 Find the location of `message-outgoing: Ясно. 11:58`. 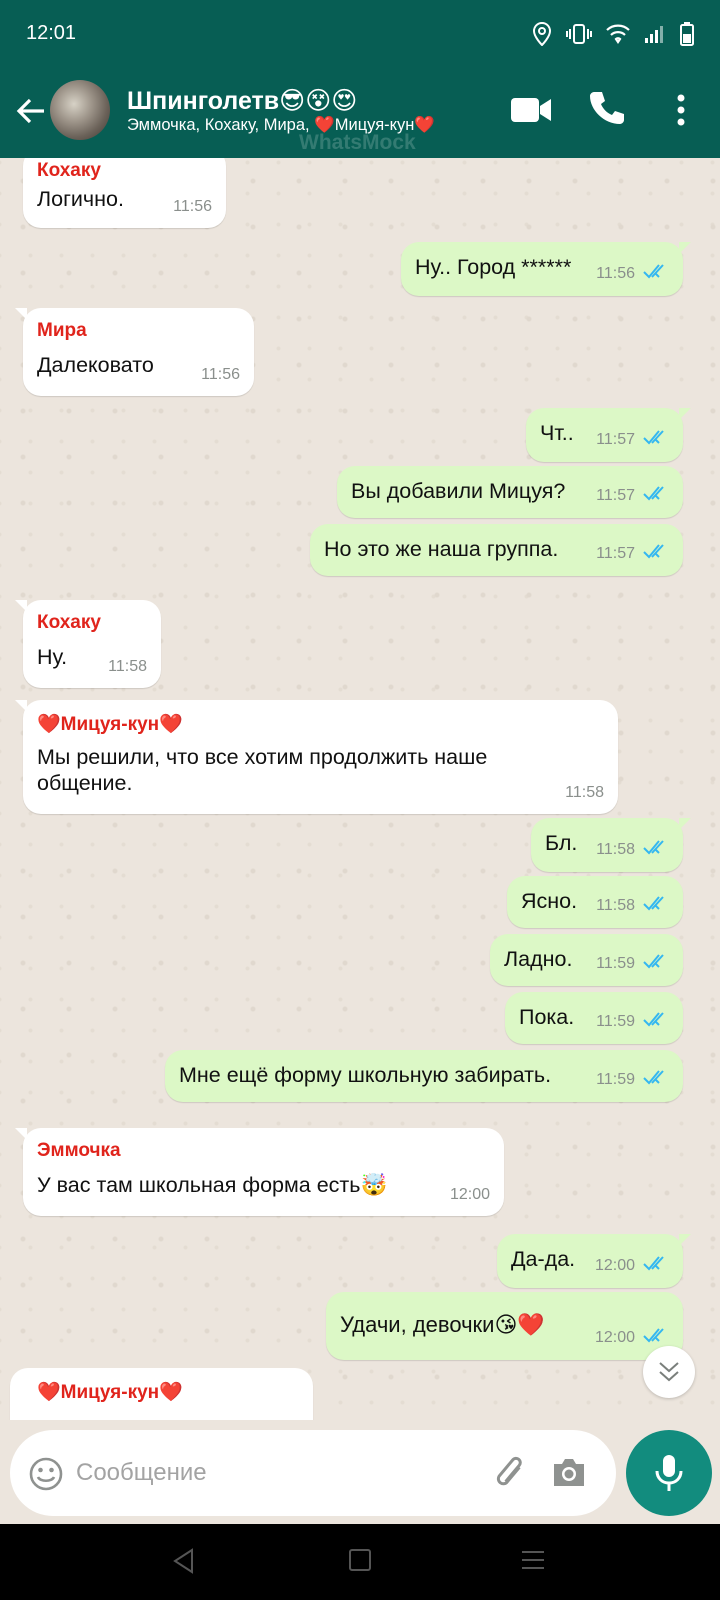

message-outgoing: Ясно. 11:58 is located at coordinates (595, 902).